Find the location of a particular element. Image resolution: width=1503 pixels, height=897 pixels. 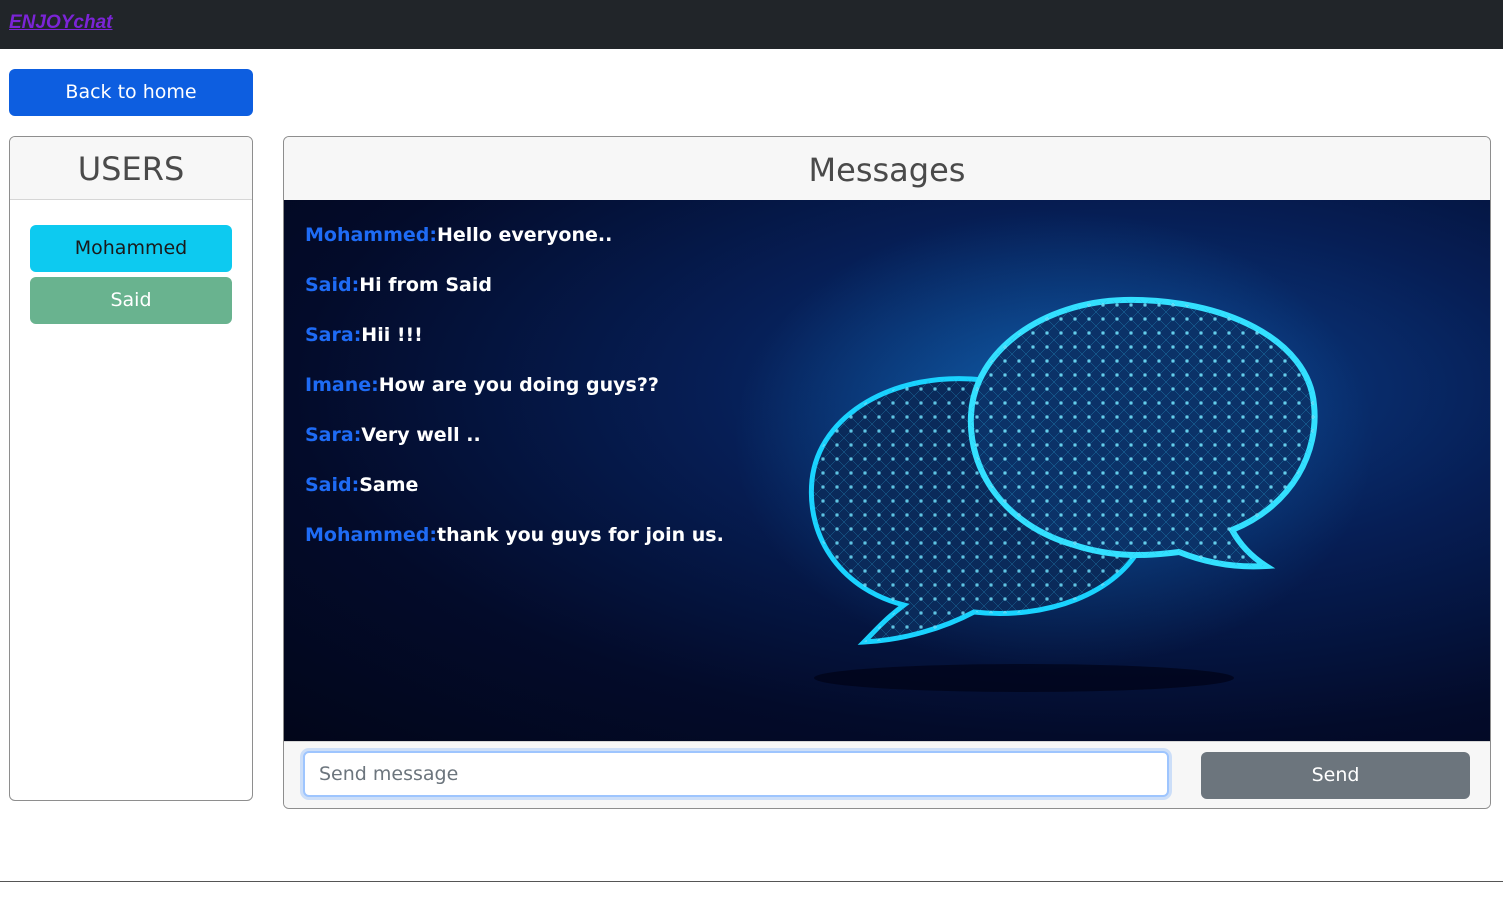

message-text: Very well .. is located at coordinates (421, 435).